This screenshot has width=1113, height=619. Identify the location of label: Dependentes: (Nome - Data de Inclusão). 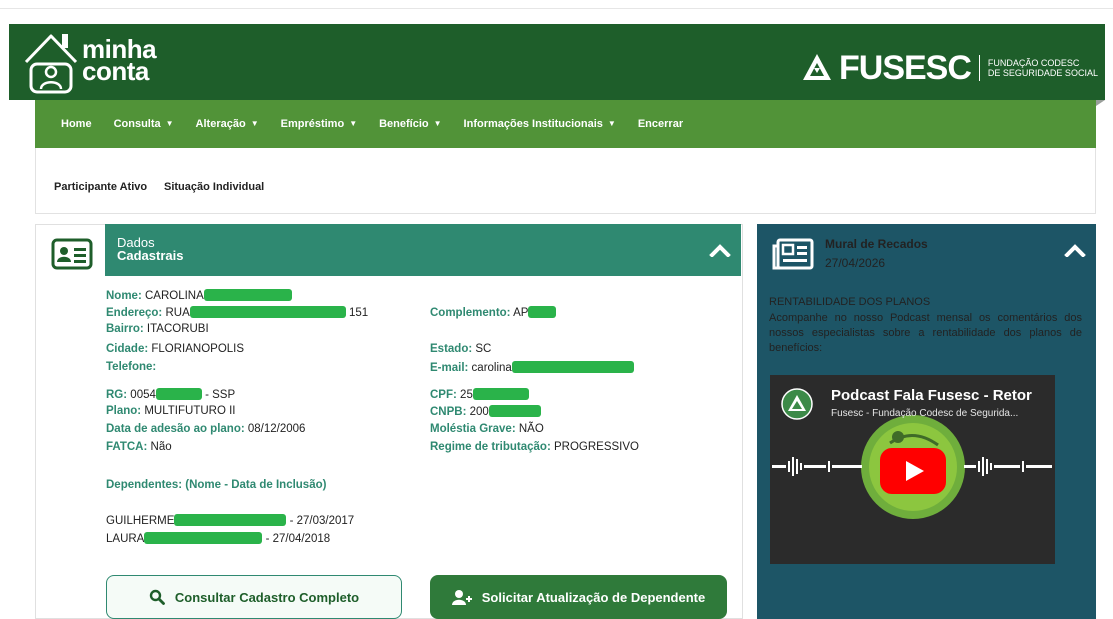
(216, 485).